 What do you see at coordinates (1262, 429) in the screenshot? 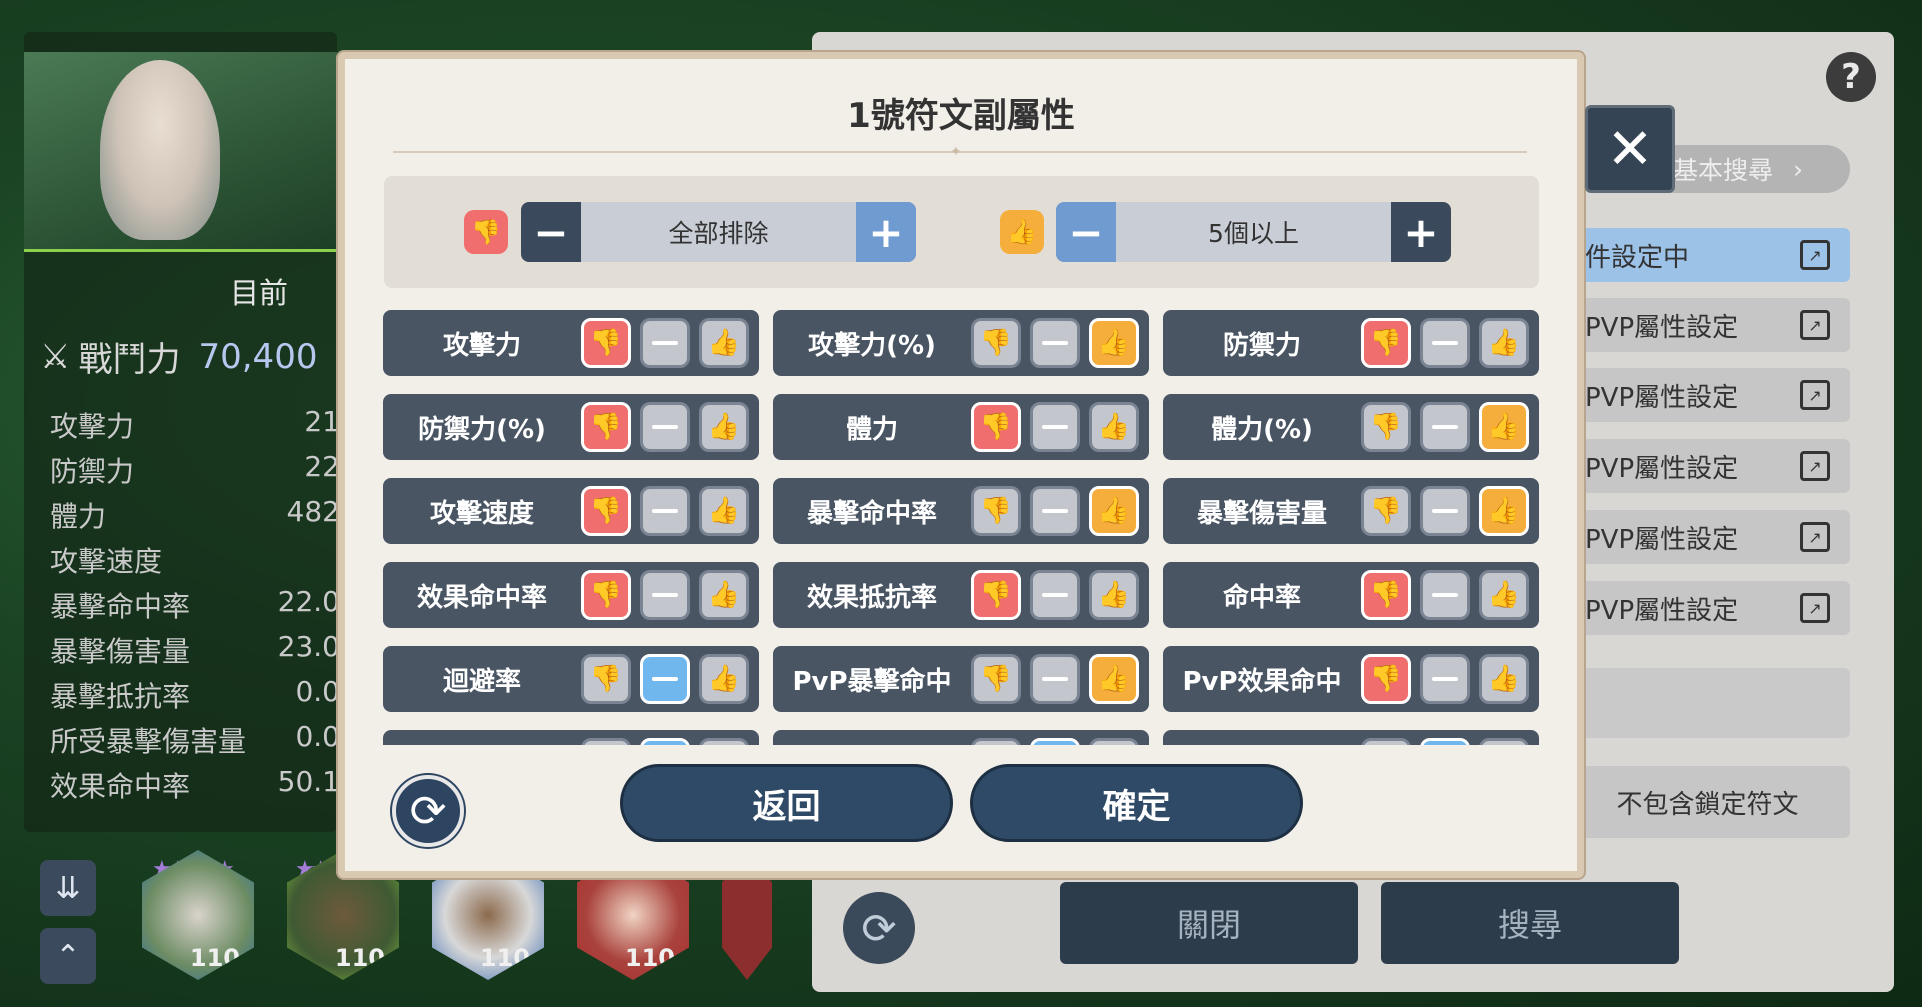
I see `attribute-label: 體力(%)` at bounding box center [1262, 429].